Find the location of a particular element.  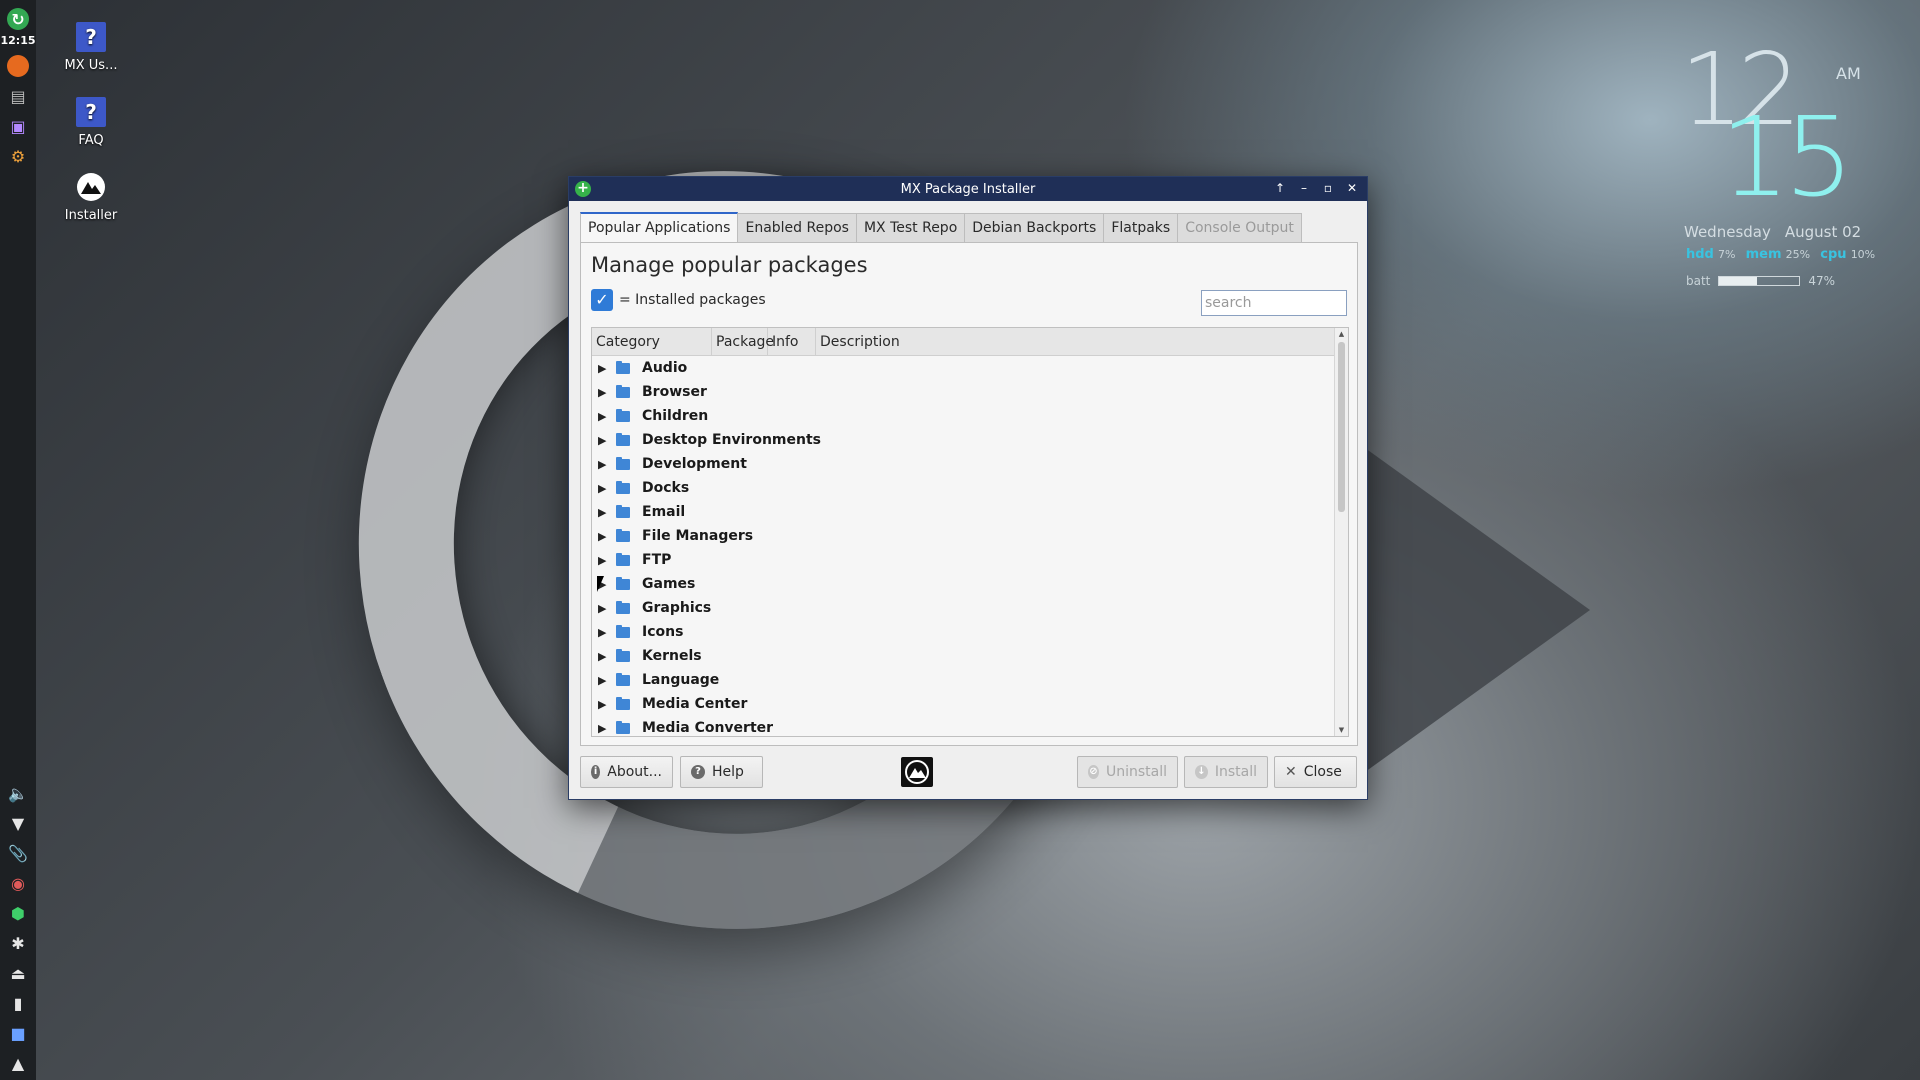

package-icon: ⬢ is located at coordinates (18, 913).